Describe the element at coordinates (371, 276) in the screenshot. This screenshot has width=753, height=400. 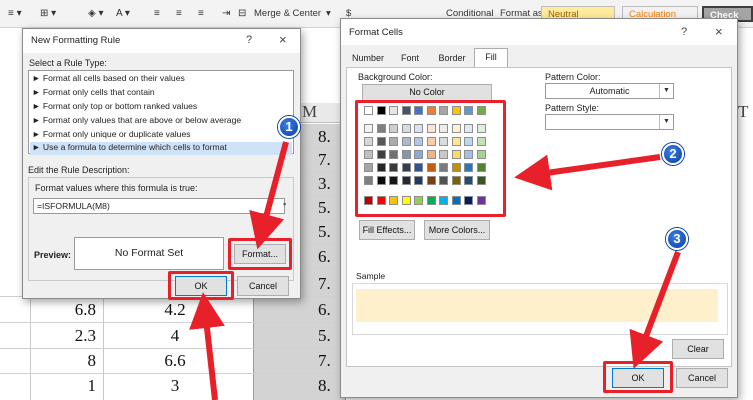
I see `sample-label: Sample` at that location.